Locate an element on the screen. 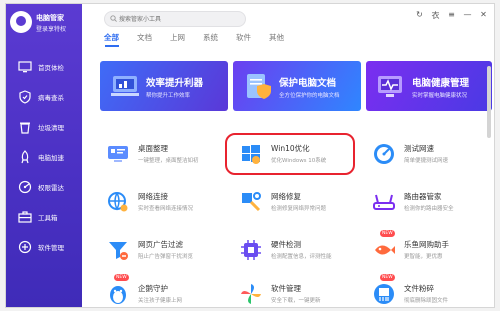 Image resolution: width=500 pixels, height=311 pixels. monitor-check-icon is located at coordinates (25, 67).